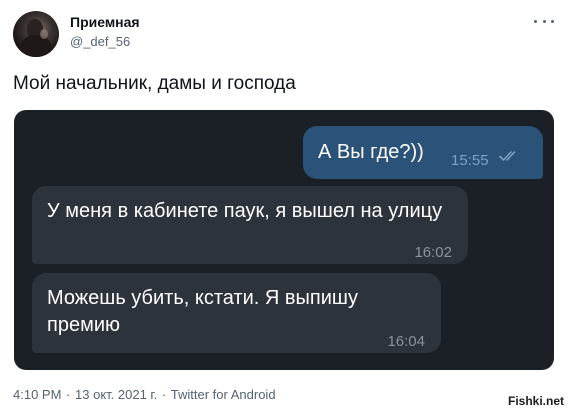 The width and height of the screenshot is (570, 414). Describe the element at coordinates (44, 34) in the screenshot. I see `avatar-highlight` at that location.